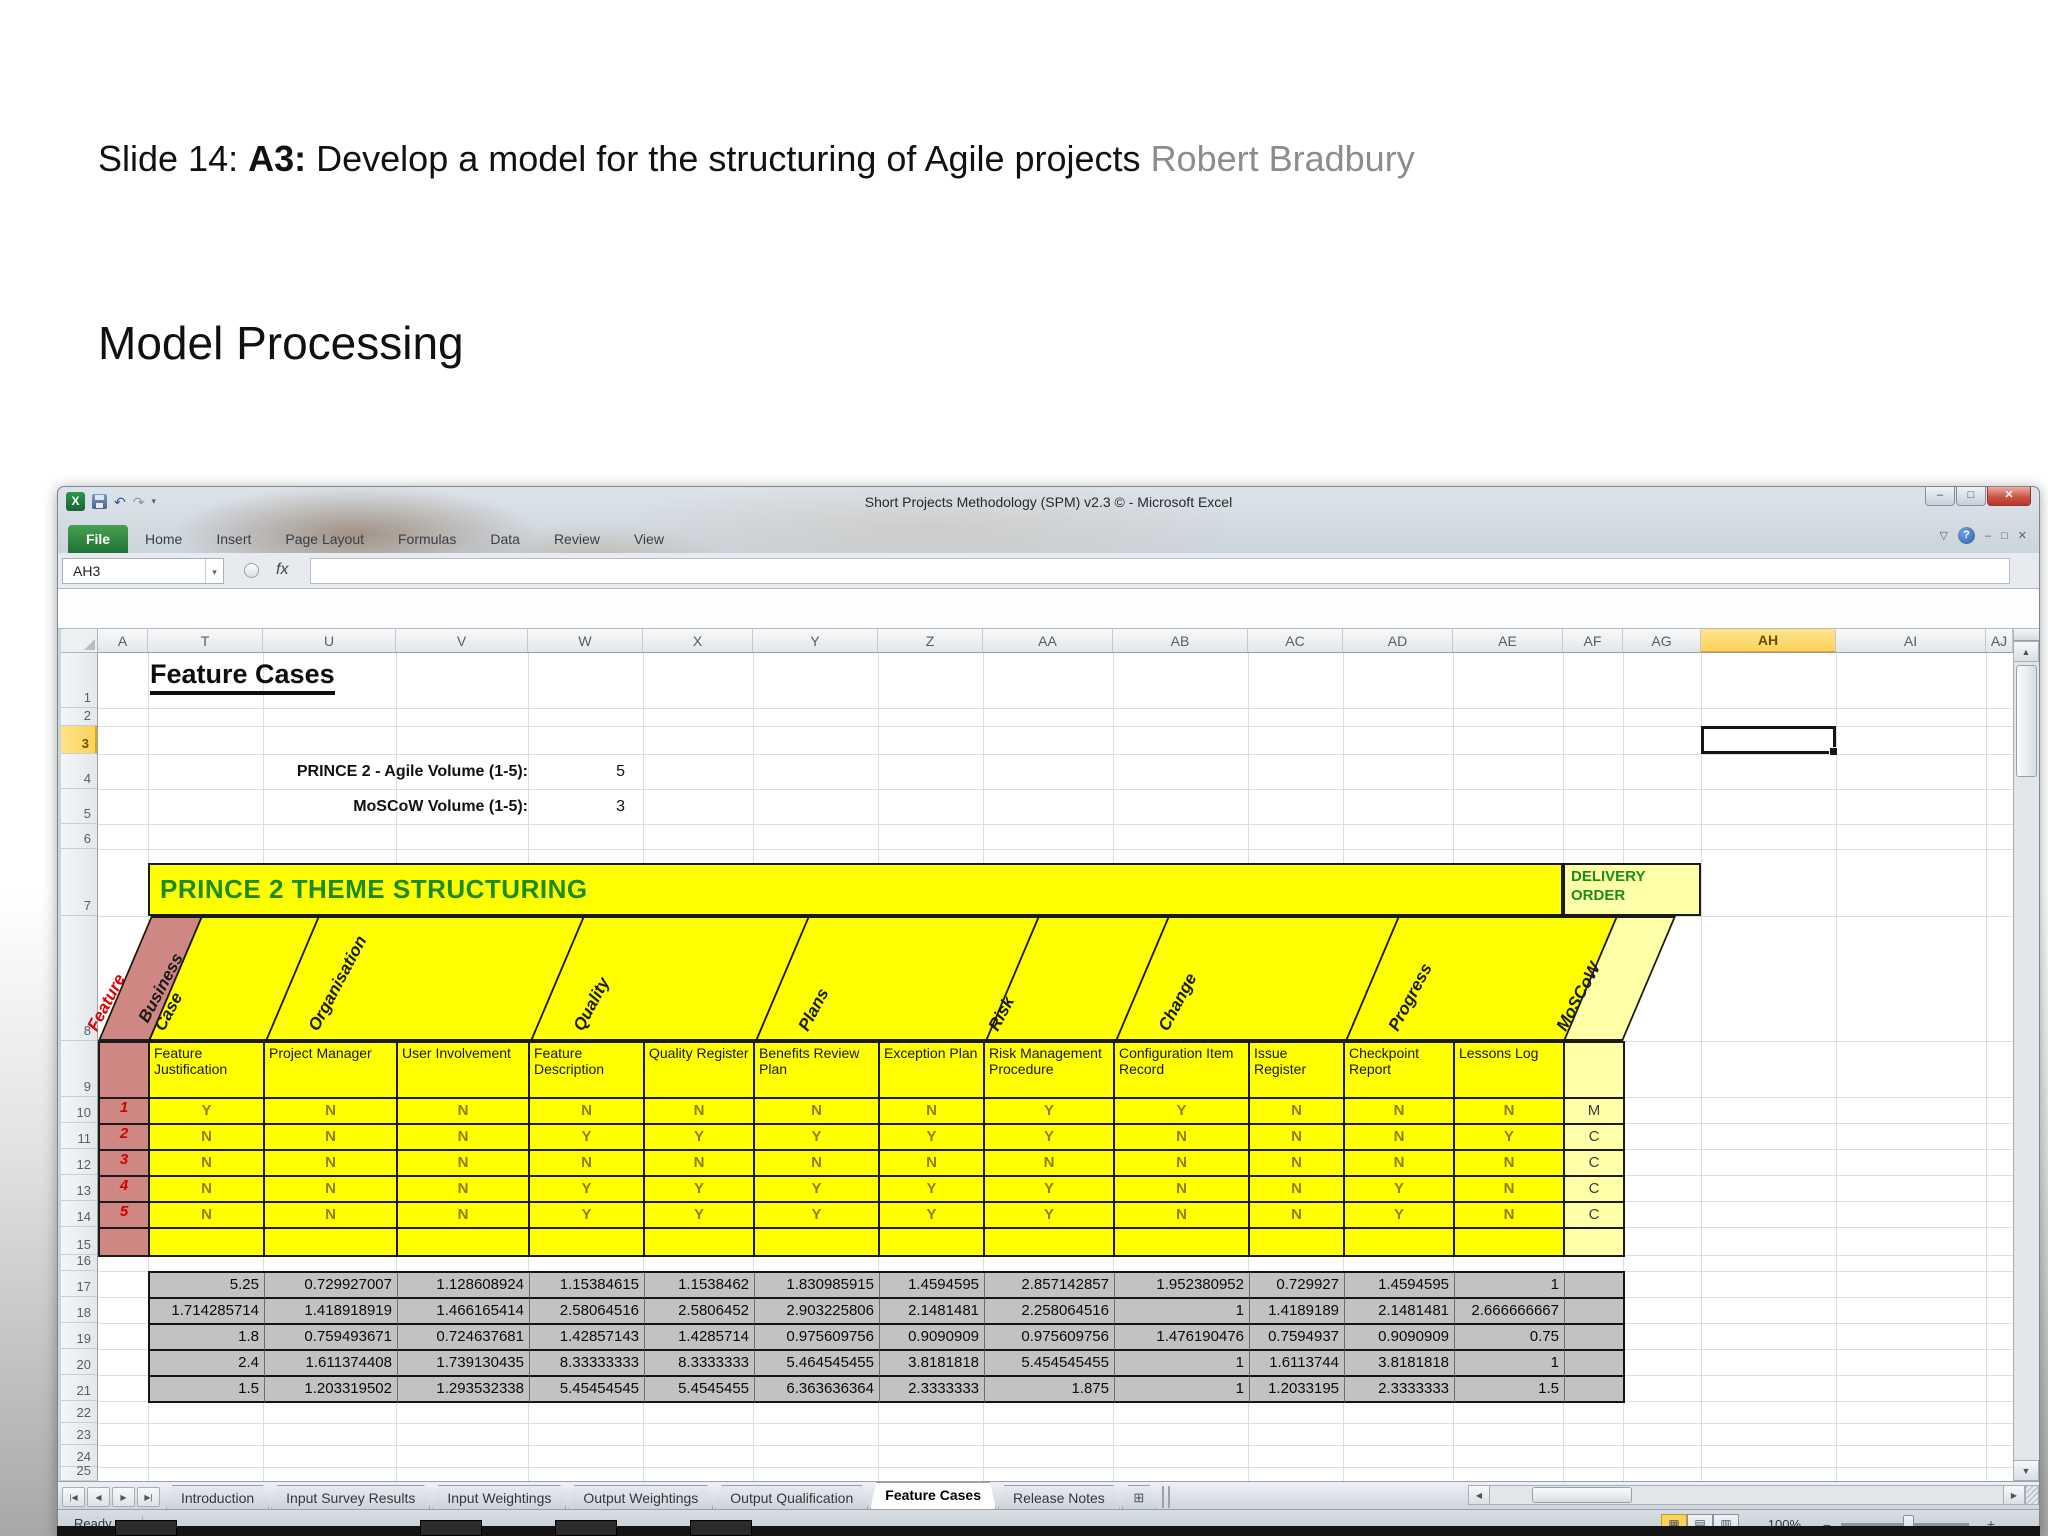 The width and height of the screenshot is (2048, 1536). Describe the element at coordinates (79, 1362) in the screenshot. I see `row-header: 20` at that location.